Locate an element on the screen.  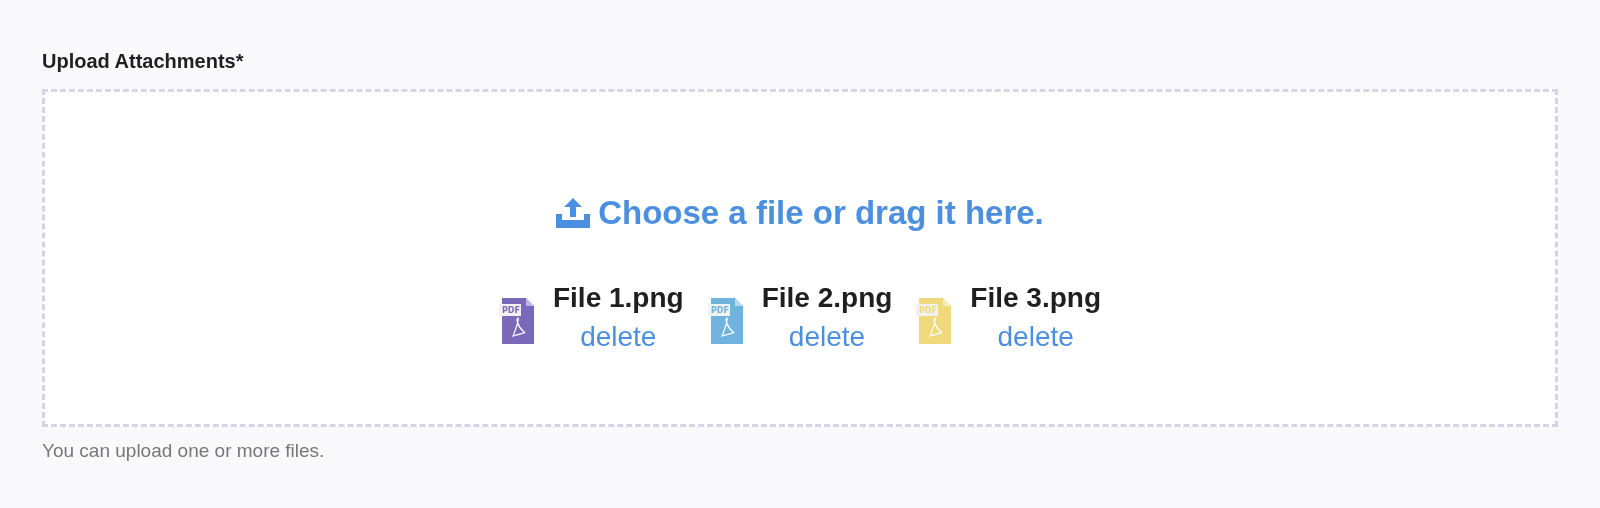
file-name: File 3.png is located at coordinates (1036, 297).